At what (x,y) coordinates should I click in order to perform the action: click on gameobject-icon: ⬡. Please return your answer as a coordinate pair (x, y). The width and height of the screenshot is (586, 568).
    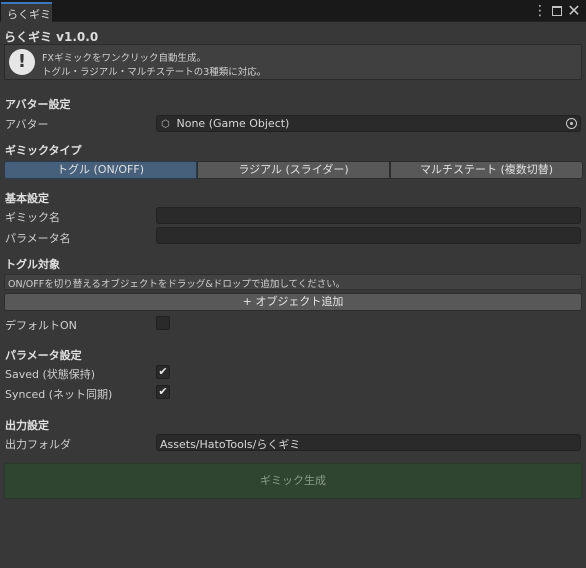
    Looking at the image, I should click on (165, 124).